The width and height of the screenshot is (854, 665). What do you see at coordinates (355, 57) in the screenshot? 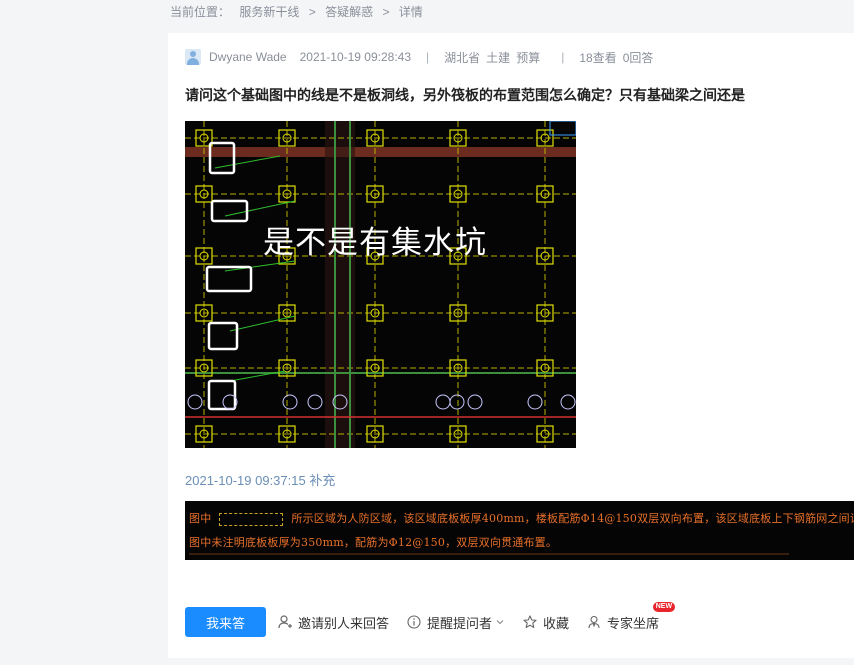
I see `post-time: 2021-10-19 09:28:43` at bounding box center [355, 57].